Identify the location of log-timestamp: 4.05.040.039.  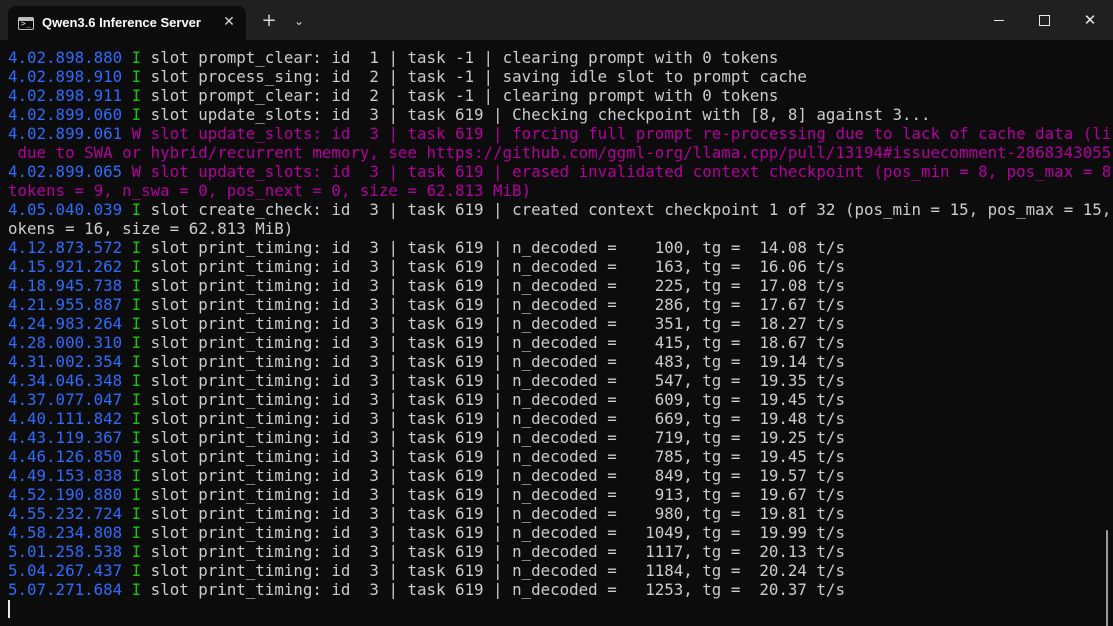
(65, 209).